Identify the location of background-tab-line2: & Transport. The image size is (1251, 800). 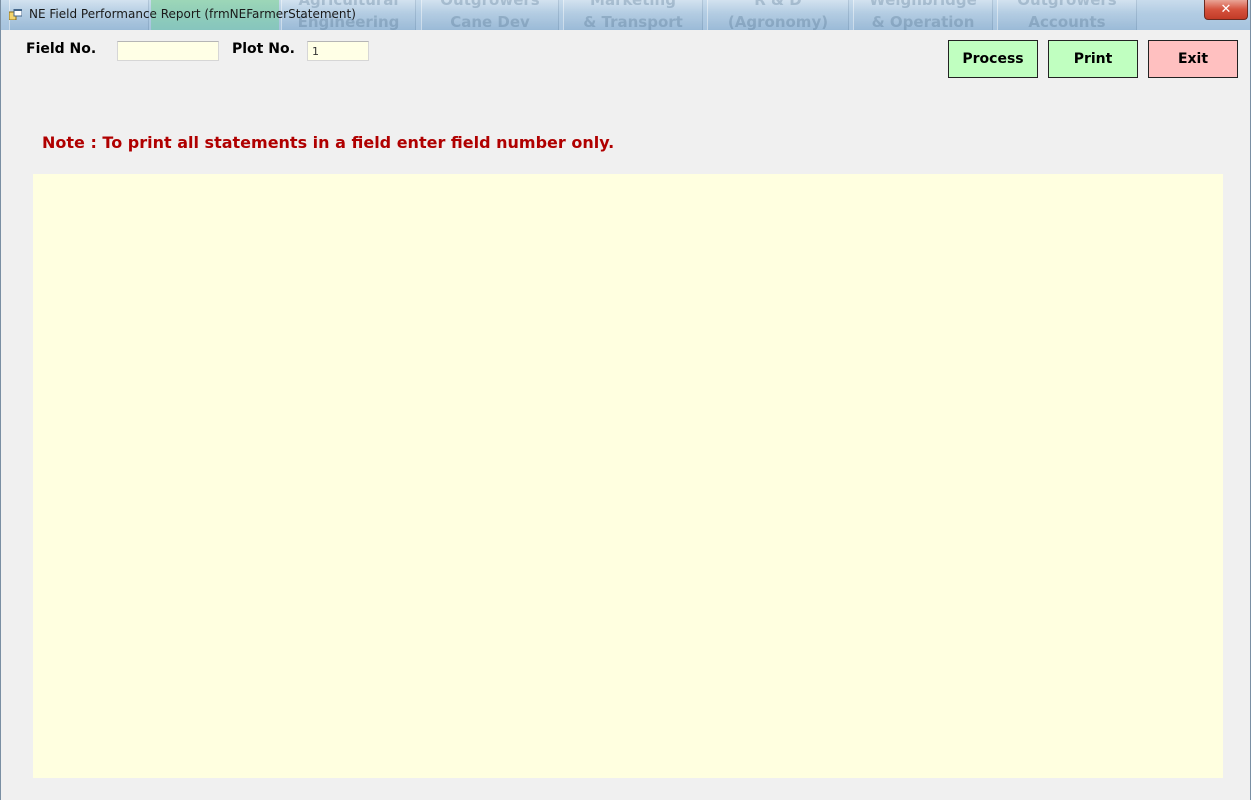
(633, 21).